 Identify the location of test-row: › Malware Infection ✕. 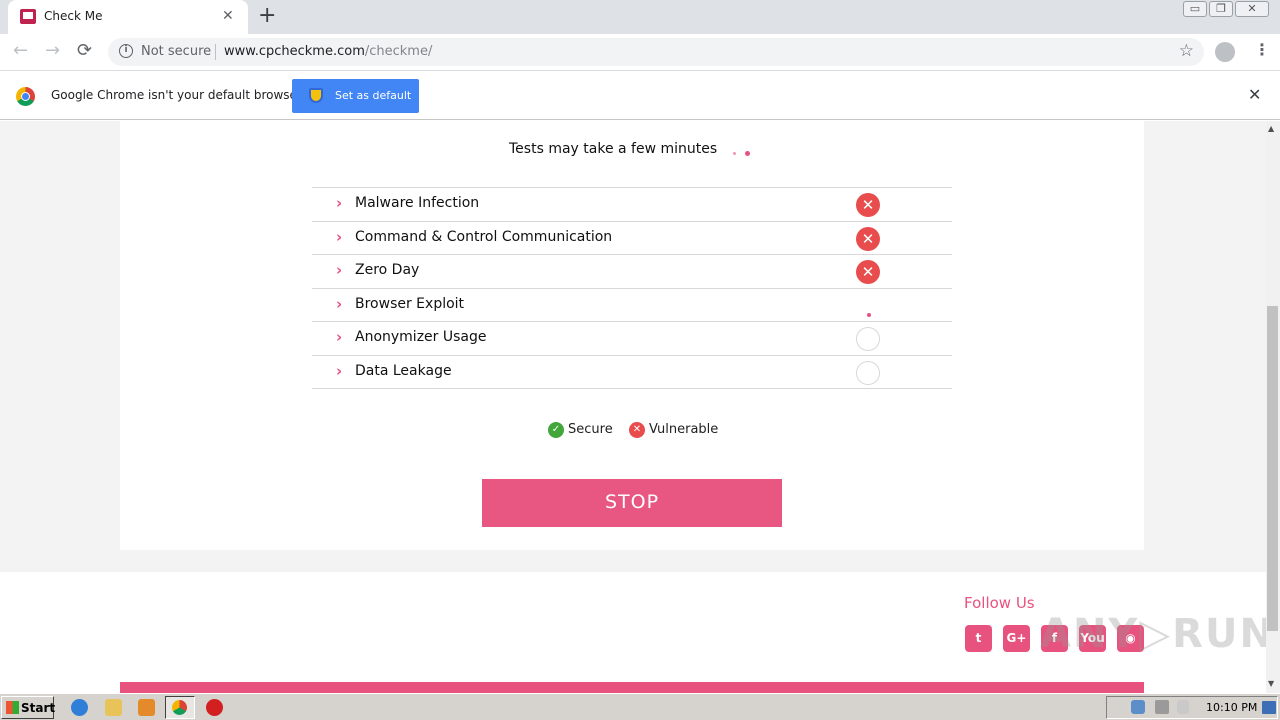
(632, 205).